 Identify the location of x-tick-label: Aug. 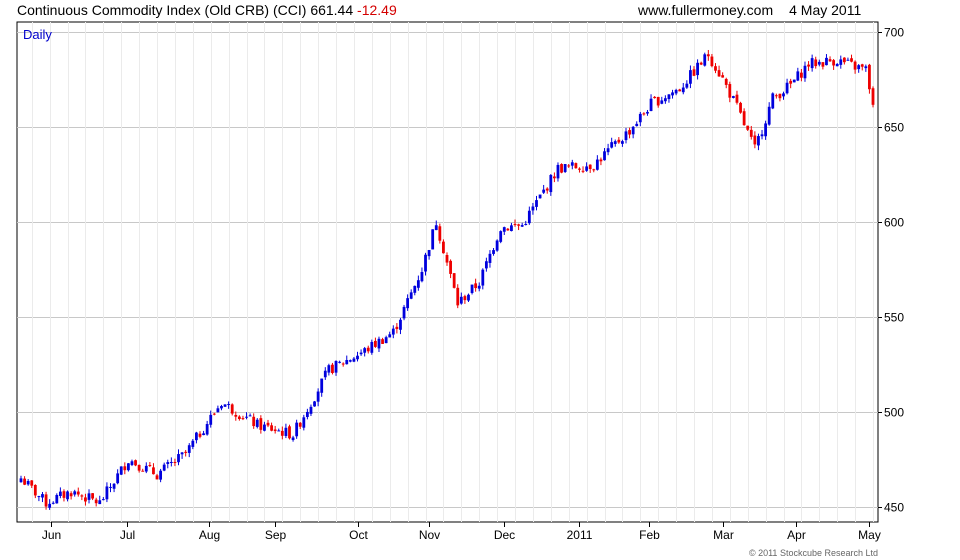
(209, 535).